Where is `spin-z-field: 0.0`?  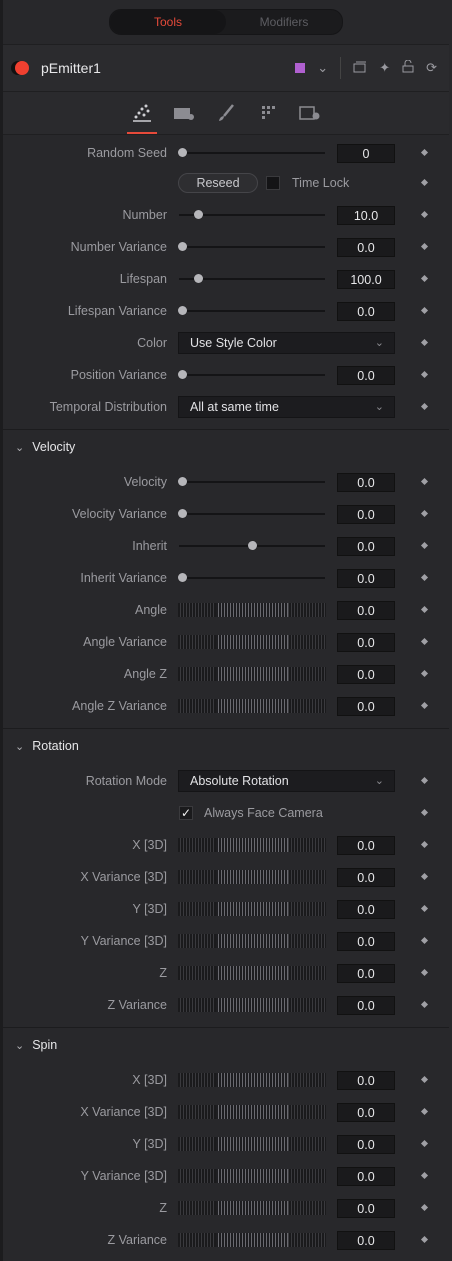
spin-z-field: 0.0 is located at coordinates (366, 1208).